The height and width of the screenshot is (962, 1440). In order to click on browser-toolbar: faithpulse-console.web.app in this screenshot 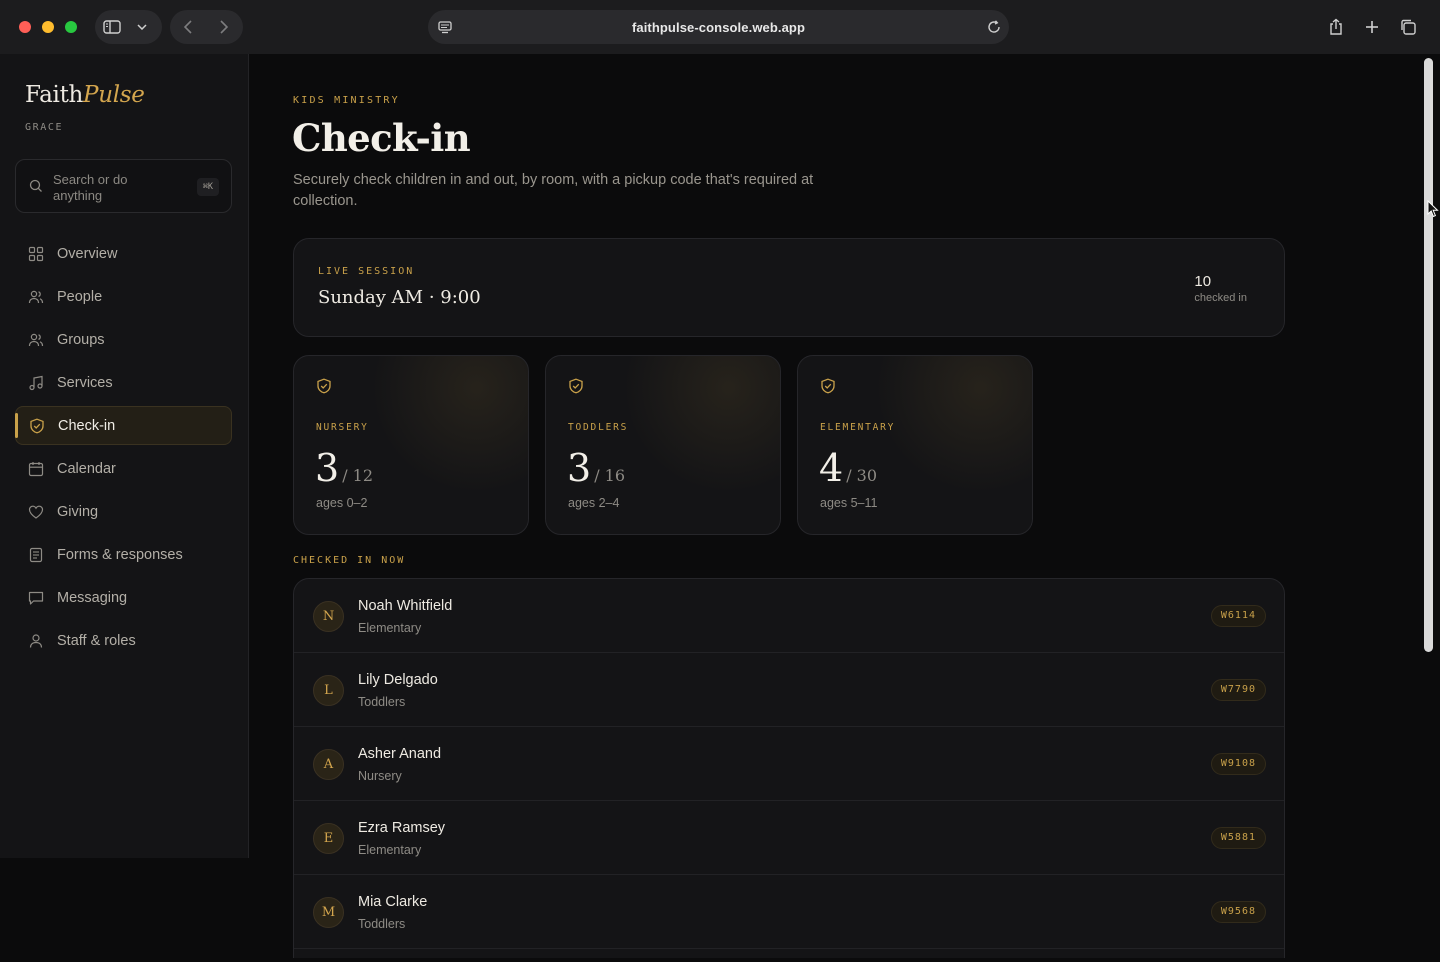, I will do `click(720, 27)`.